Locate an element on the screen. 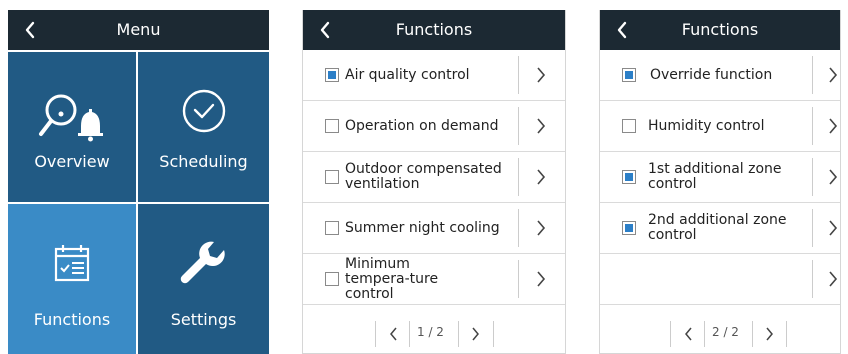 The height and width of the screenshot is (354, 848). overview-tile: Overview is located at coordinates (72, 127).